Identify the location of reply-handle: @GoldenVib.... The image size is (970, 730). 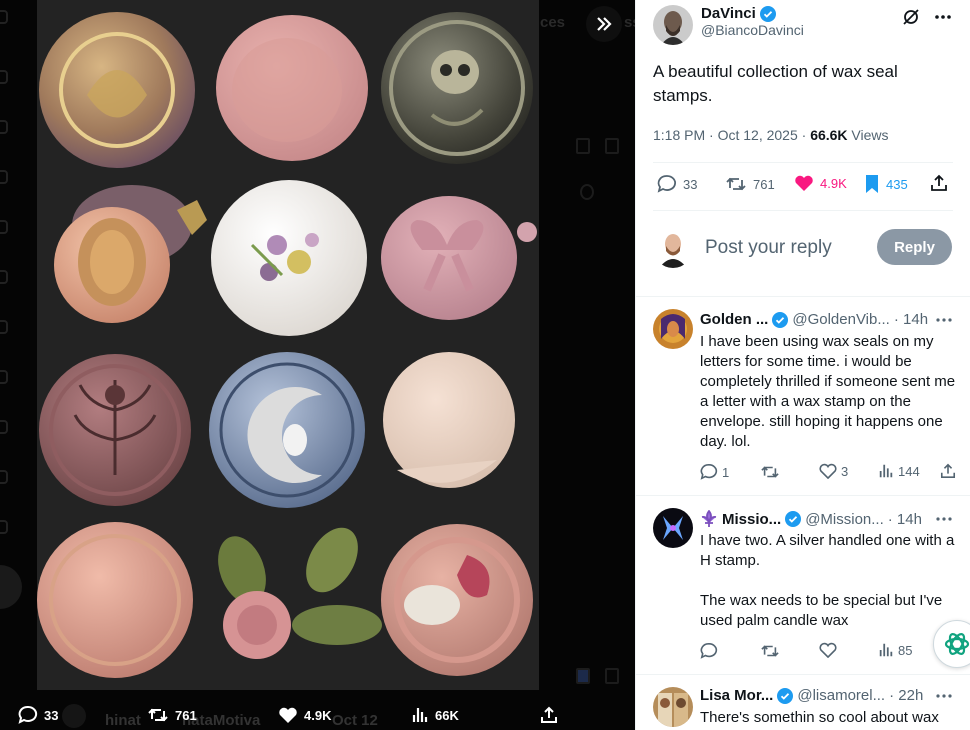
(841, 319).